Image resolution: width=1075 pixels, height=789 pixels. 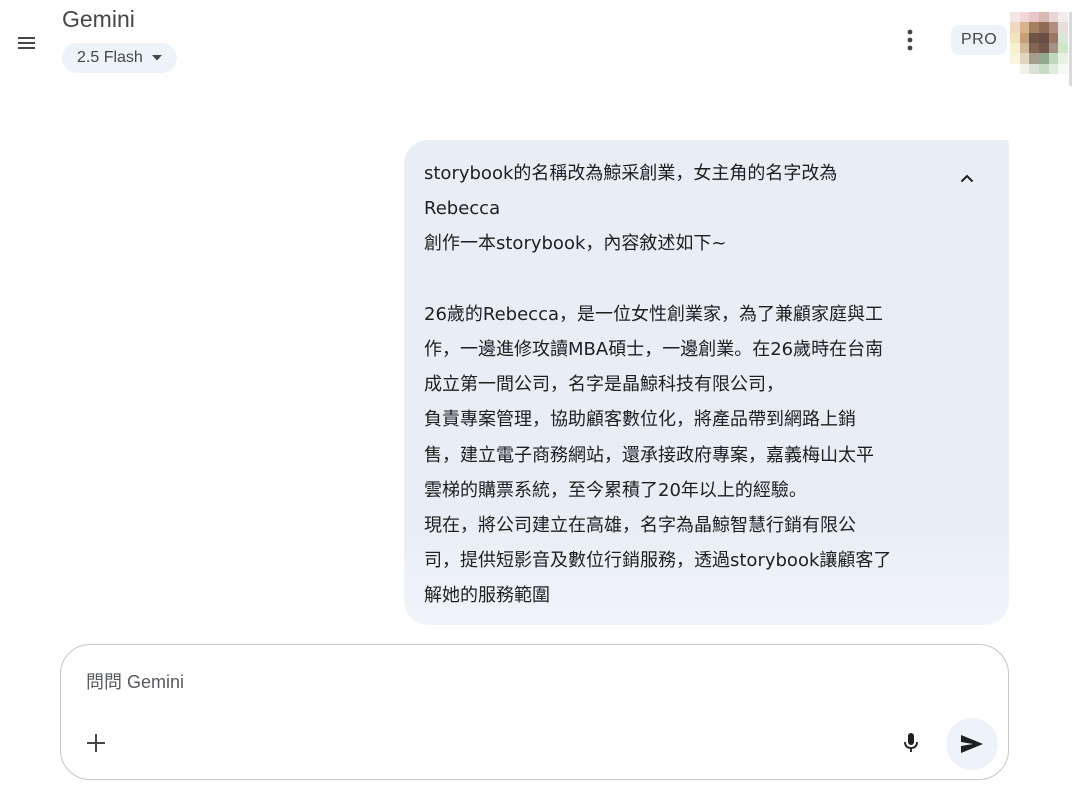 I want to click on add-attachment-button, so click(x=96, y=743).